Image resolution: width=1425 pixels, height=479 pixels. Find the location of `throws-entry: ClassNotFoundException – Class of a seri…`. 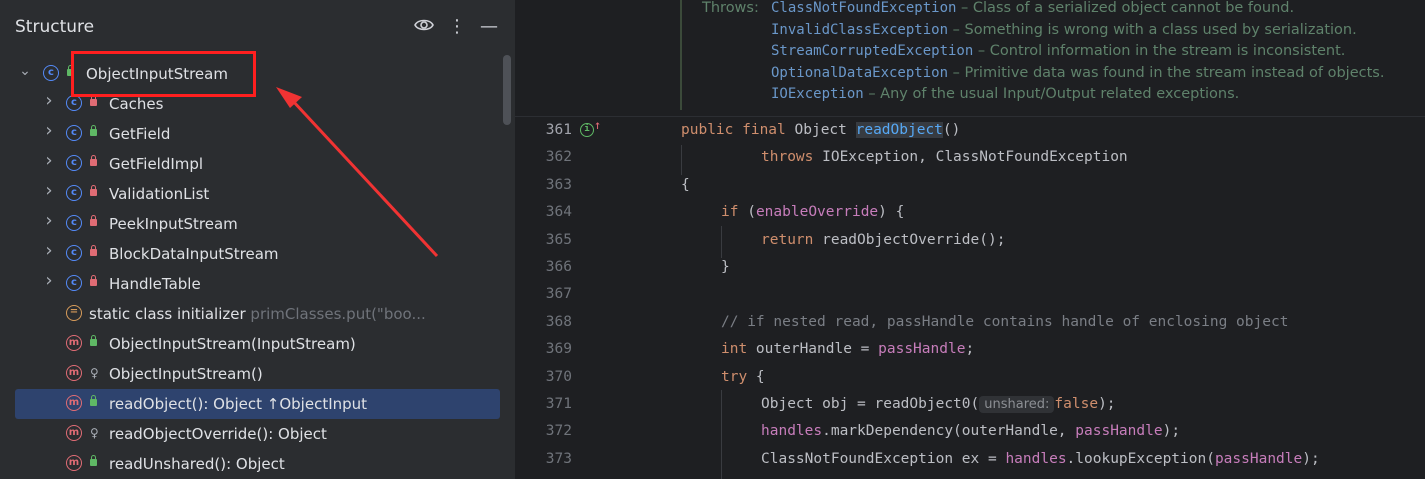

throws-entry: ClassNotFoundException – Class of a seri… is located at coordinates (1032, 8).